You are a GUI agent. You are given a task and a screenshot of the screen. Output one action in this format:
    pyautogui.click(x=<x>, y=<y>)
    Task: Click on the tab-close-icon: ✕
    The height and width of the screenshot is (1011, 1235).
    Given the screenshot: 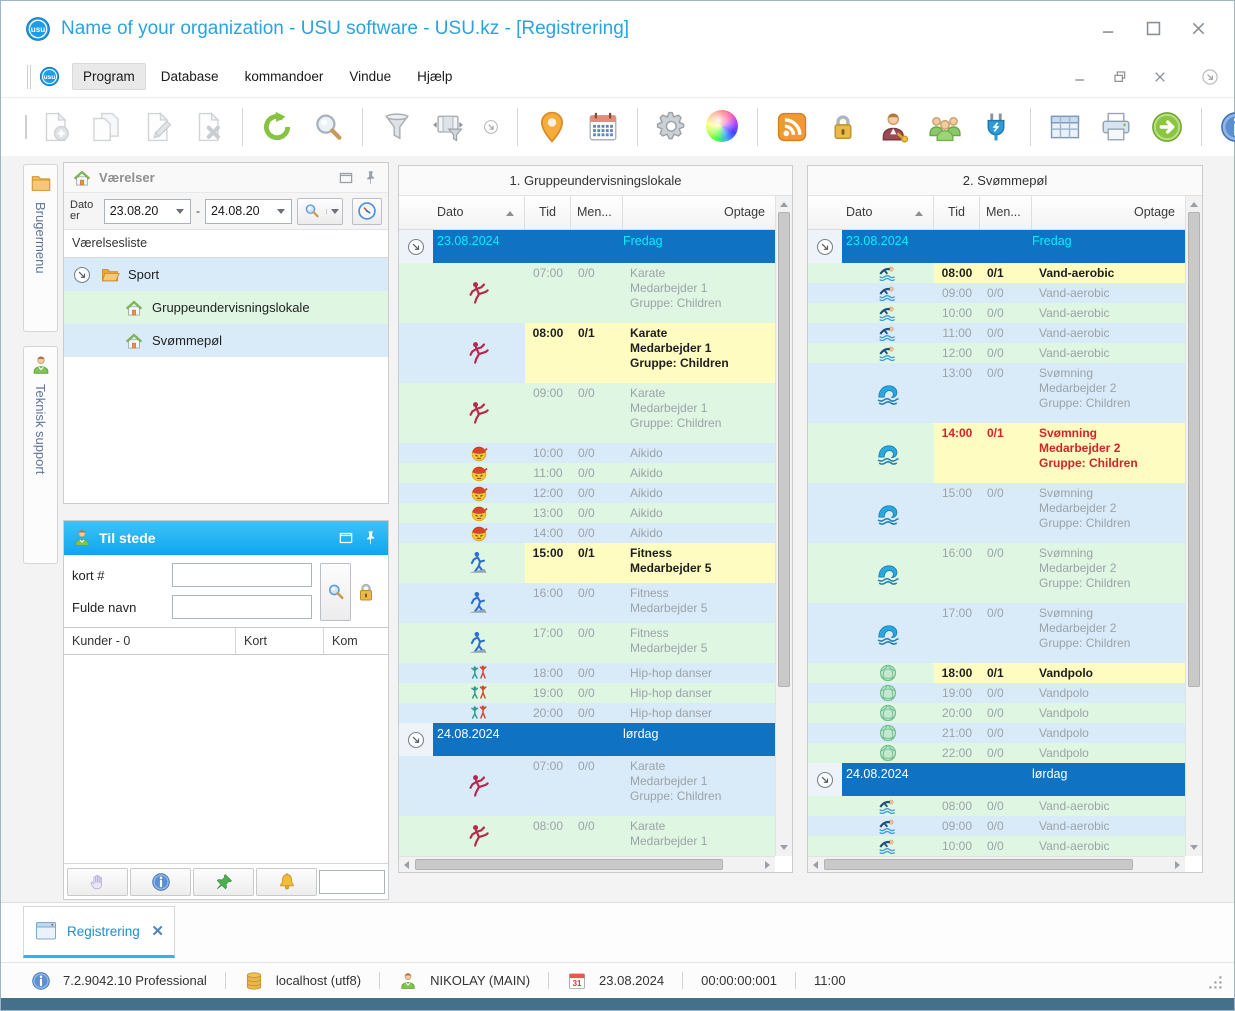 What is the action you would take?
    pyautogui.click(x=157, y=931)
    